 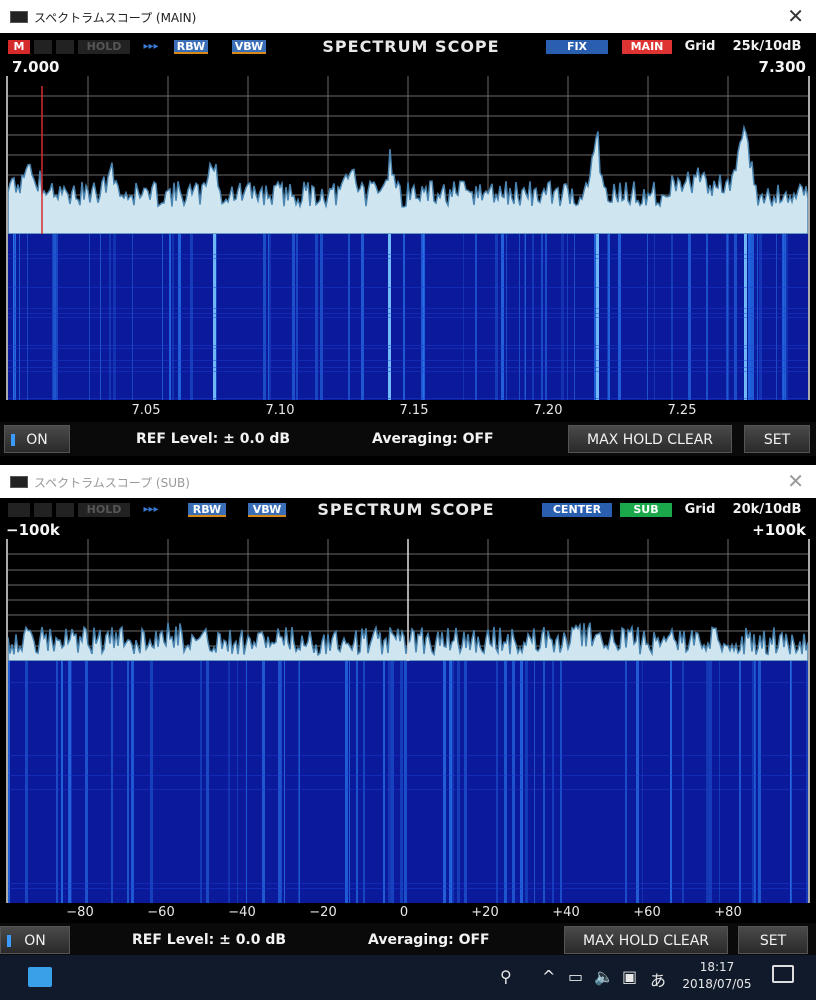 I want to click on title-bar: スペクトラムスコープ (MAIN) ✕, so click(x=408, y=16).